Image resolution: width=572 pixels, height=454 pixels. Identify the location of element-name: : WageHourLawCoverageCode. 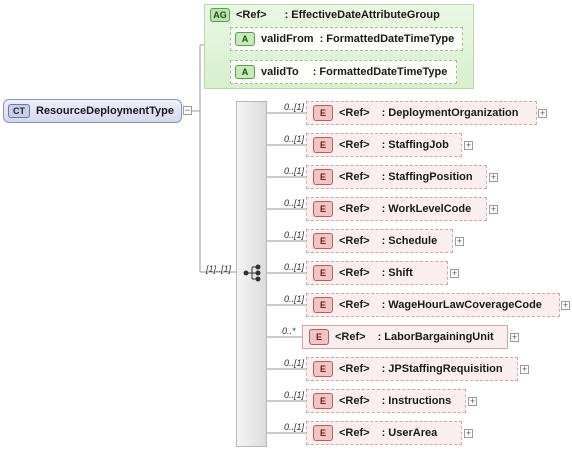
(461, 305).